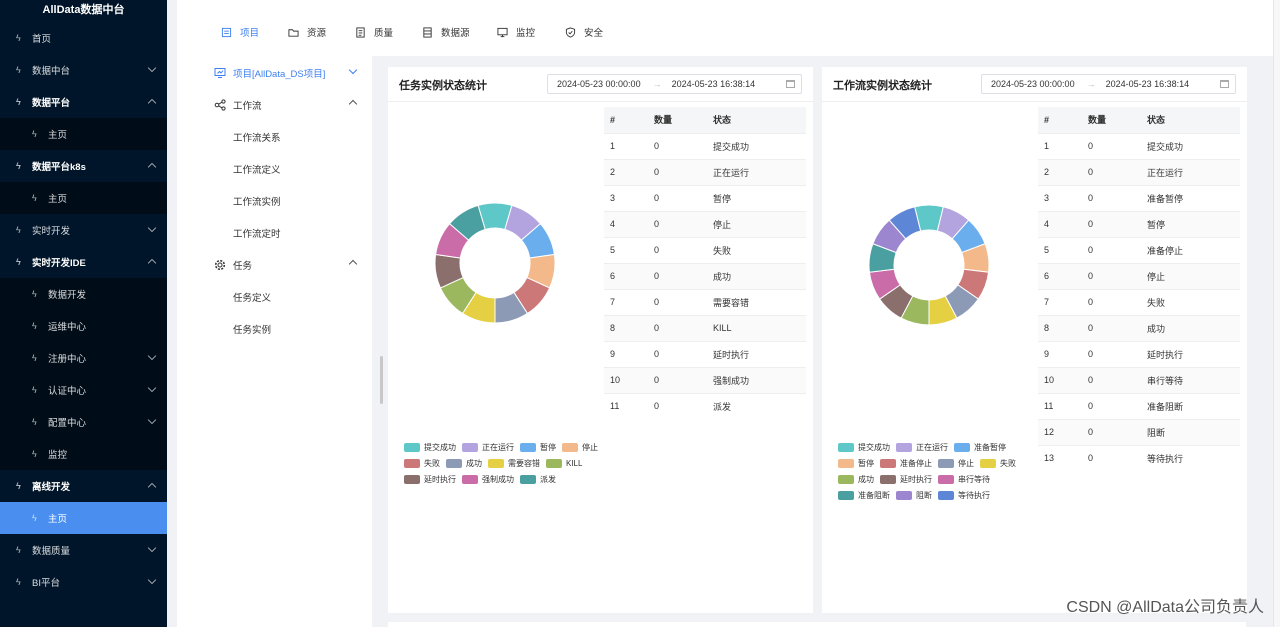 This screenshot has height=627, width=1280. What do you see at coordinates (374, 32) in the screenshot?
I see `tab-quality: 质量` at bounding box center [374, 32].